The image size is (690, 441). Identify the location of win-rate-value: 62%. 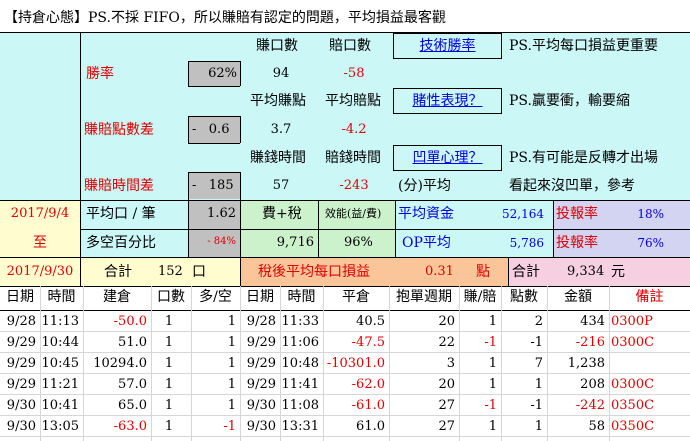
(222, 73).